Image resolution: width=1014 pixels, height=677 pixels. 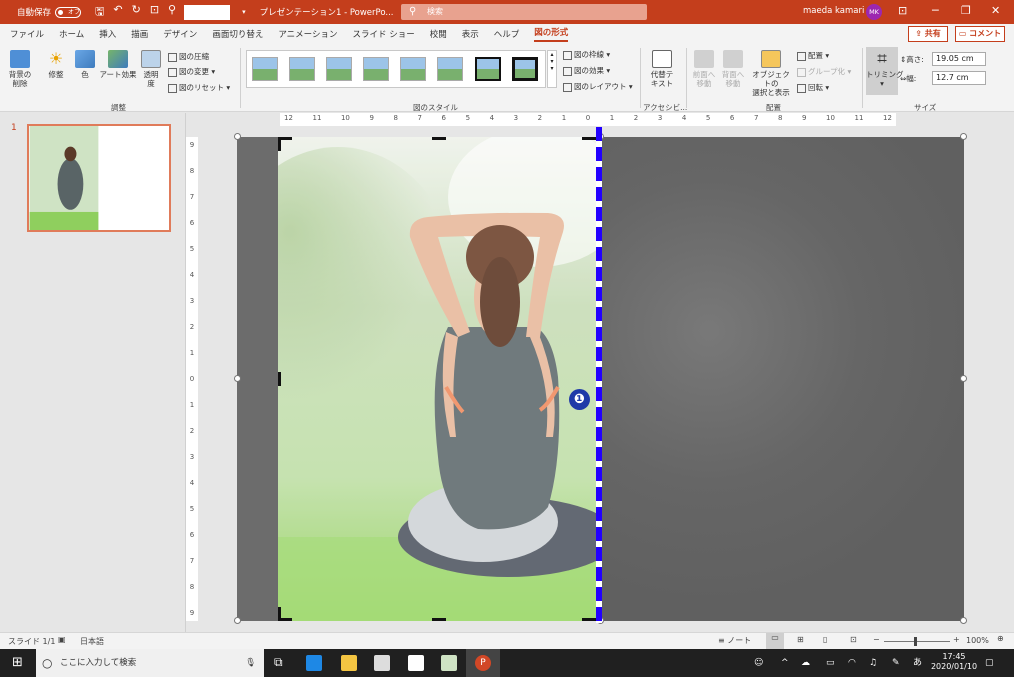 I want to click on tab-draw: 描画, so click(x=139, y=34).